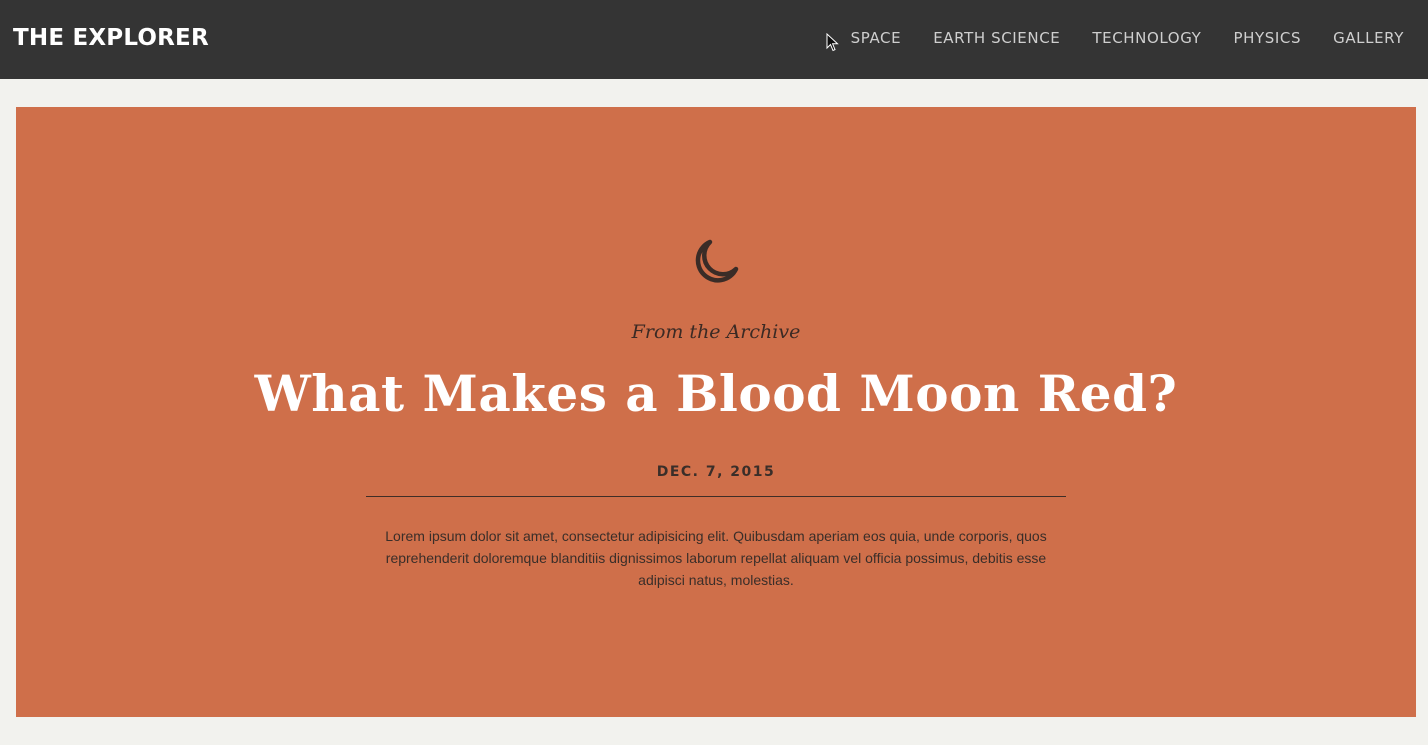 This screenshot has height=745, width=1428. What do you see at coordinates (716, 472) in the screenshot?
I see `article-date: DEC. 7, 2015` at bounding box center [716, 472].